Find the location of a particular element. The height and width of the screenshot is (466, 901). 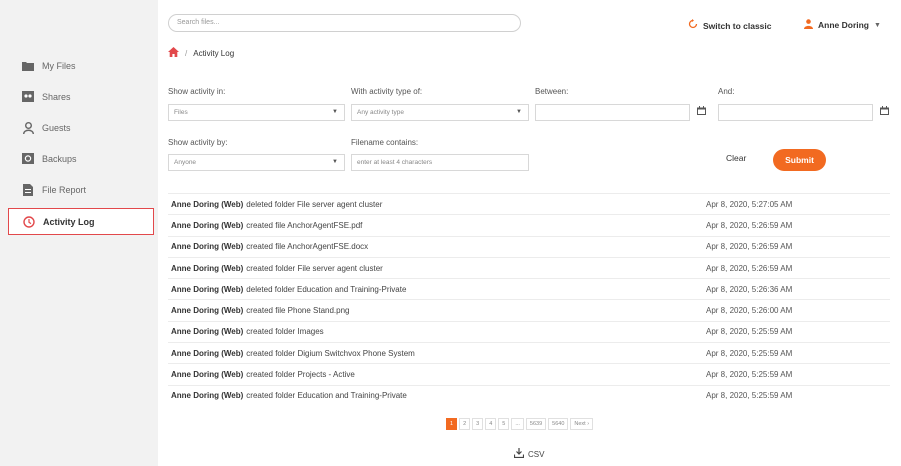

page-button: 2 is located at coordinates (465, 424).